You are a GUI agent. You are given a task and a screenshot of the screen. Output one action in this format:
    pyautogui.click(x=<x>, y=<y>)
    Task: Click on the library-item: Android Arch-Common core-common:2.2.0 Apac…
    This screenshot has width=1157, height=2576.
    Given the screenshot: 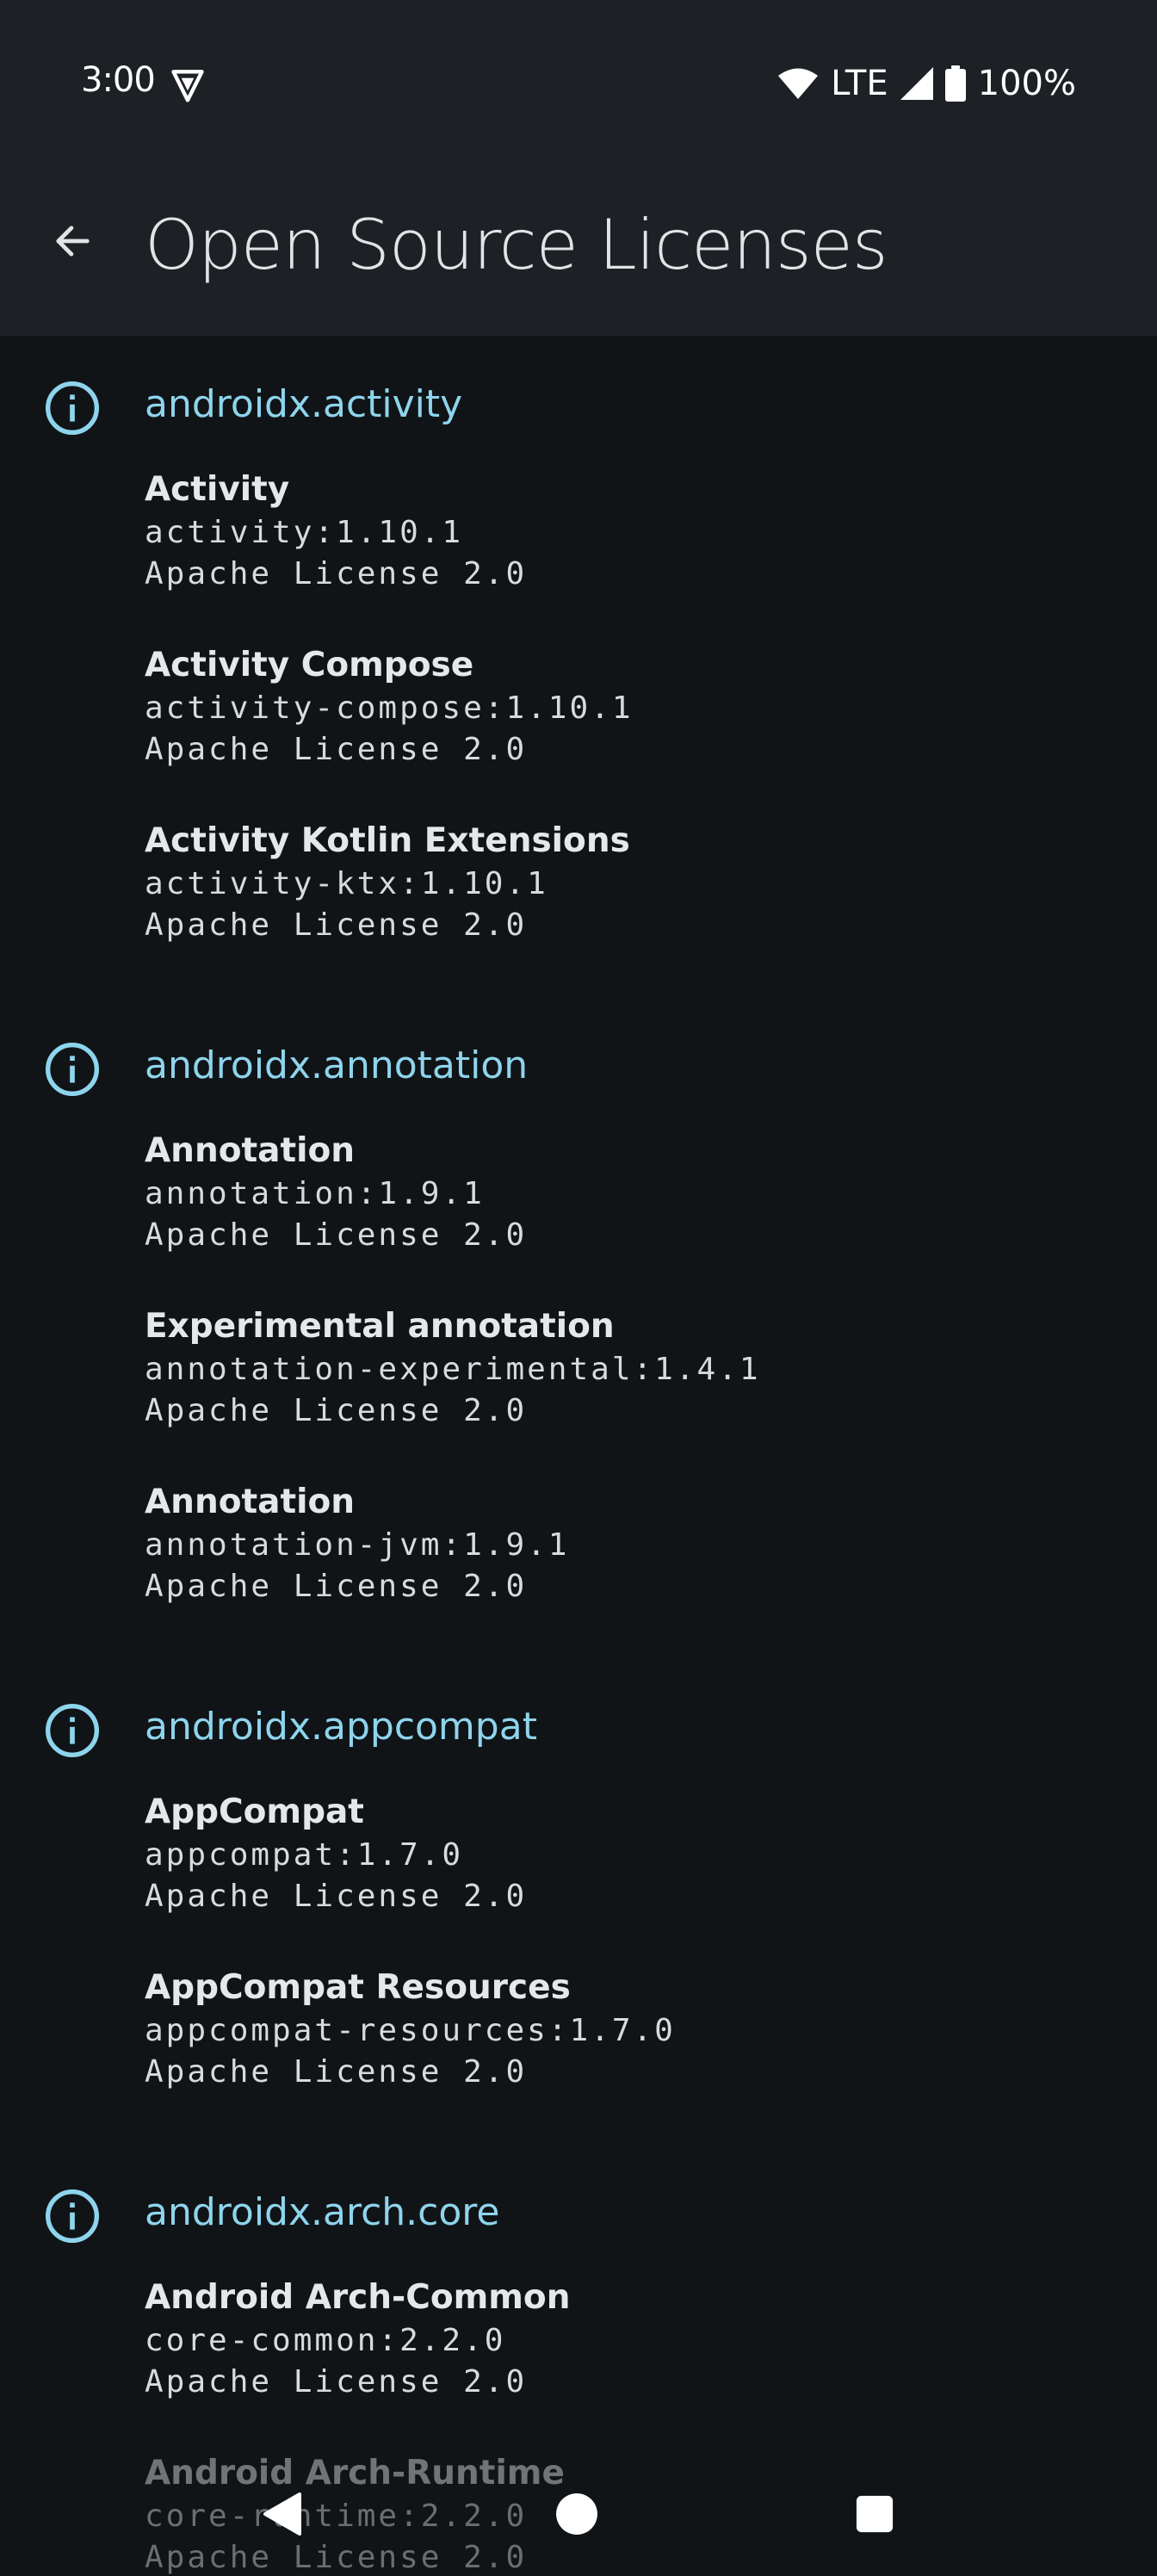 What is the action you would take?
    pyautogui.click(x=579, y=2366)
    